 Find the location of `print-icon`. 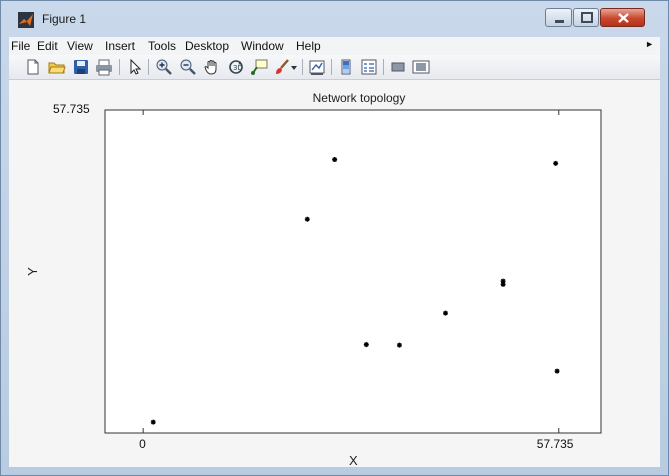

print-icon is located at coordinates (104, 67).